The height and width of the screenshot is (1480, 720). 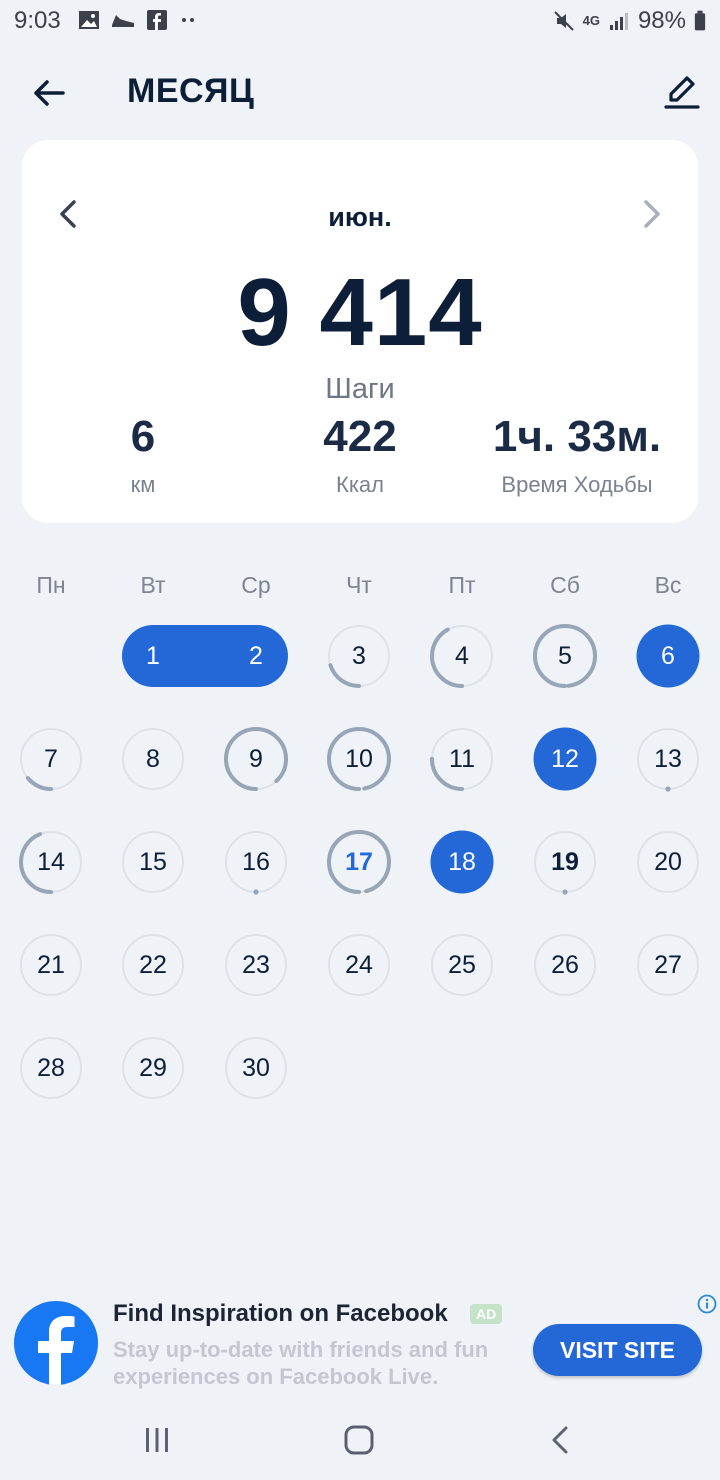 I want to click on network-type: 4G, so click(x=591, y=20).